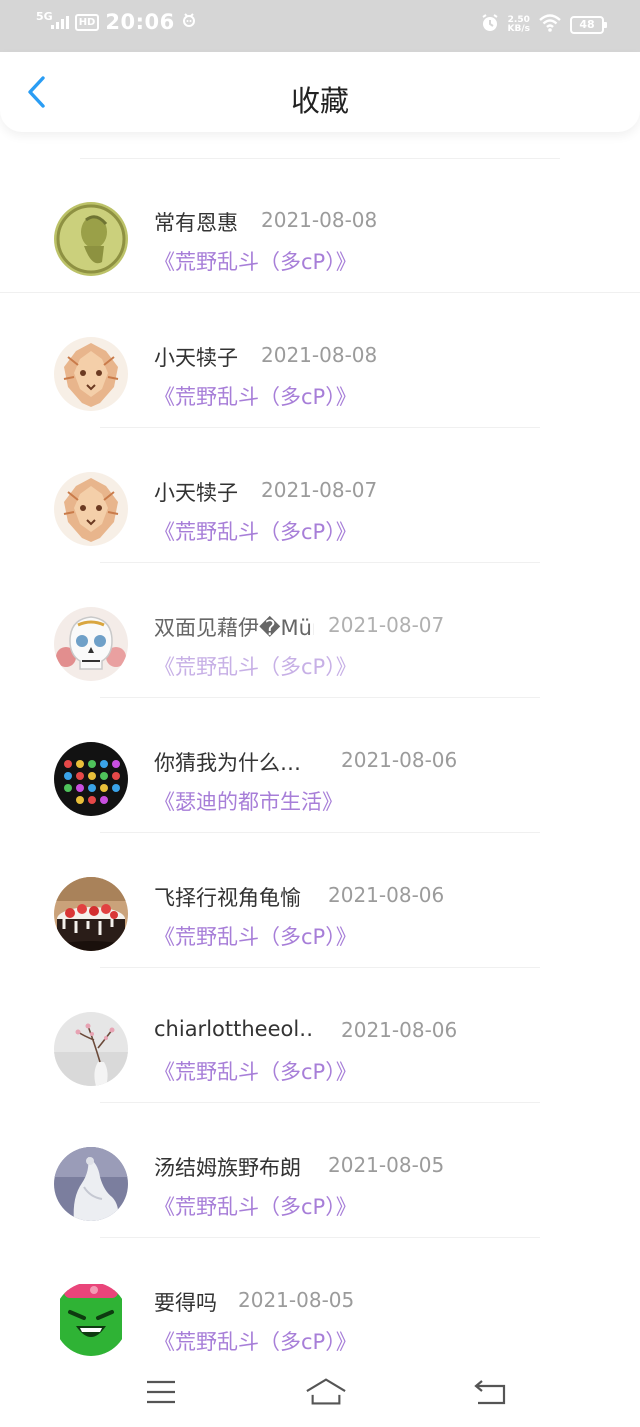 The image size is (640, 1427). I want to click on signal-icon, so click(59, 22).